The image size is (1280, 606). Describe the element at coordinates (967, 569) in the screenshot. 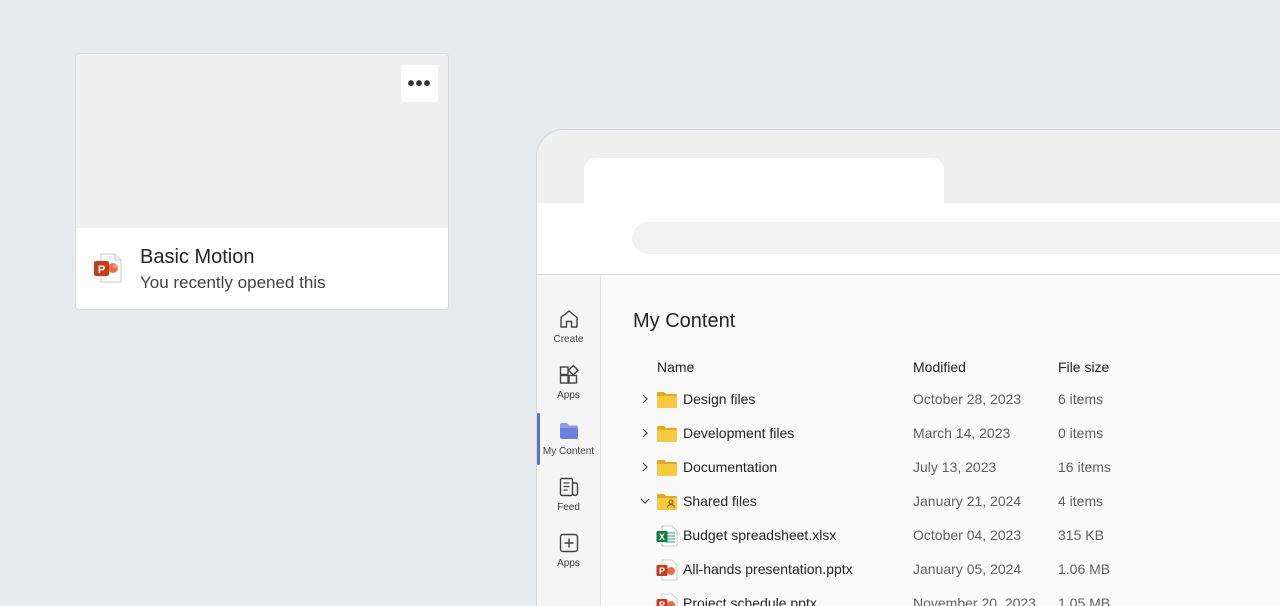

I see `file-modified: January 05, 2024` at that location.